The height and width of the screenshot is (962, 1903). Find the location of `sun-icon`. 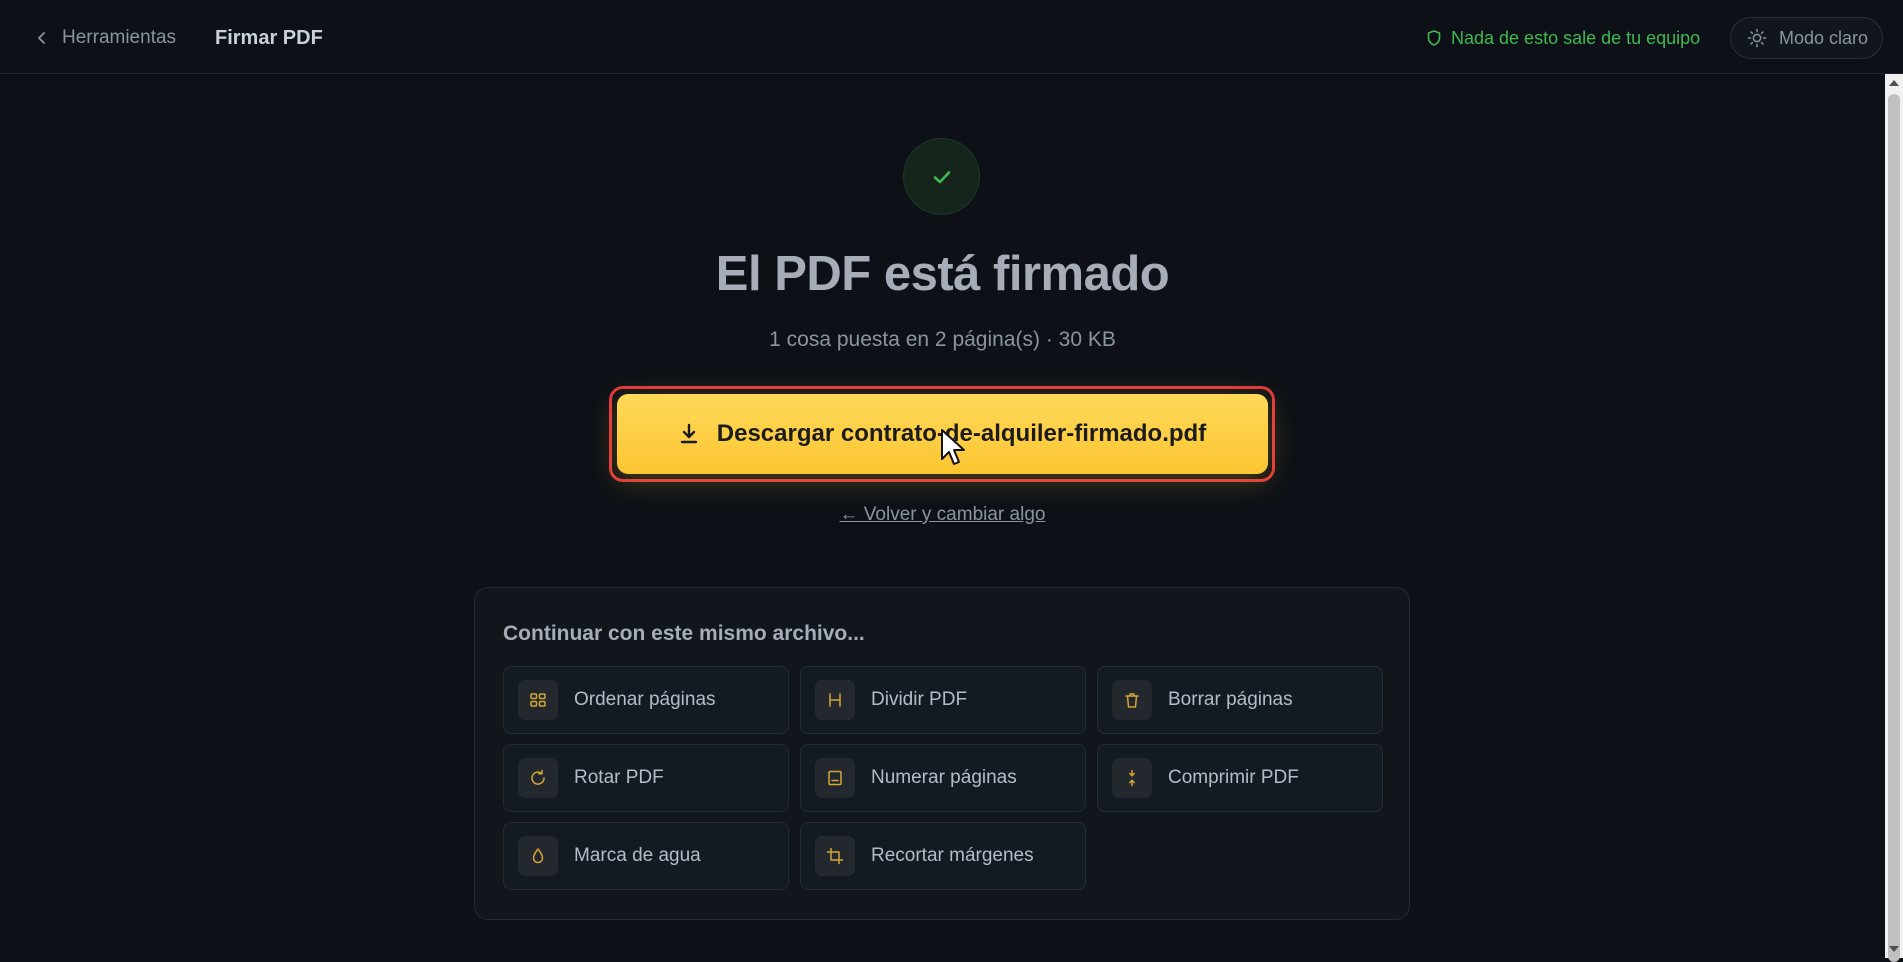

sun-icon is located at coordinates (1757, 38).